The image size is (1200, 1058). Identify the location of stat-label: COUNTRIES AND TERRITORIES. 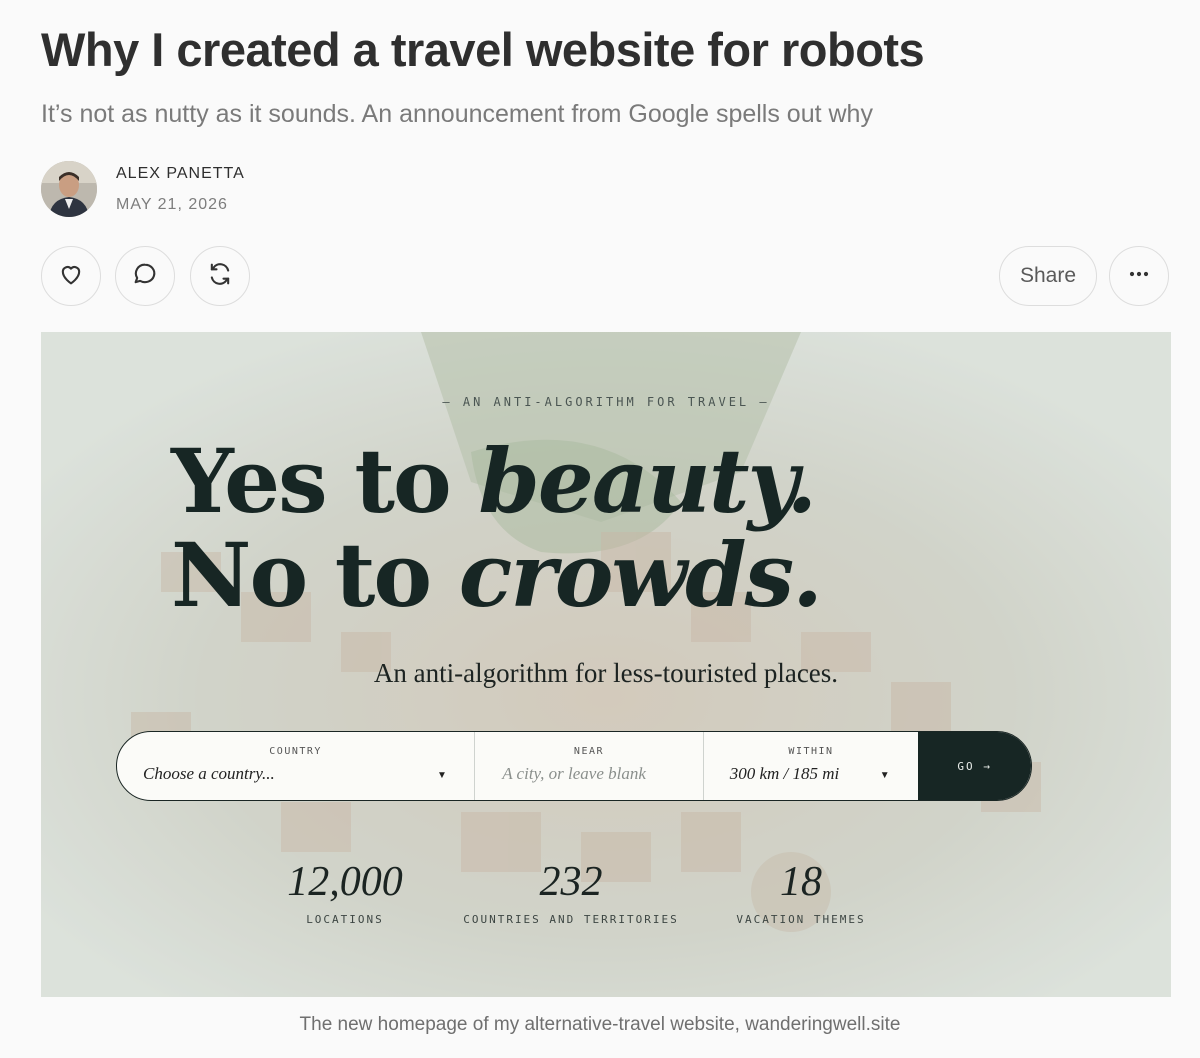
(571, 919).